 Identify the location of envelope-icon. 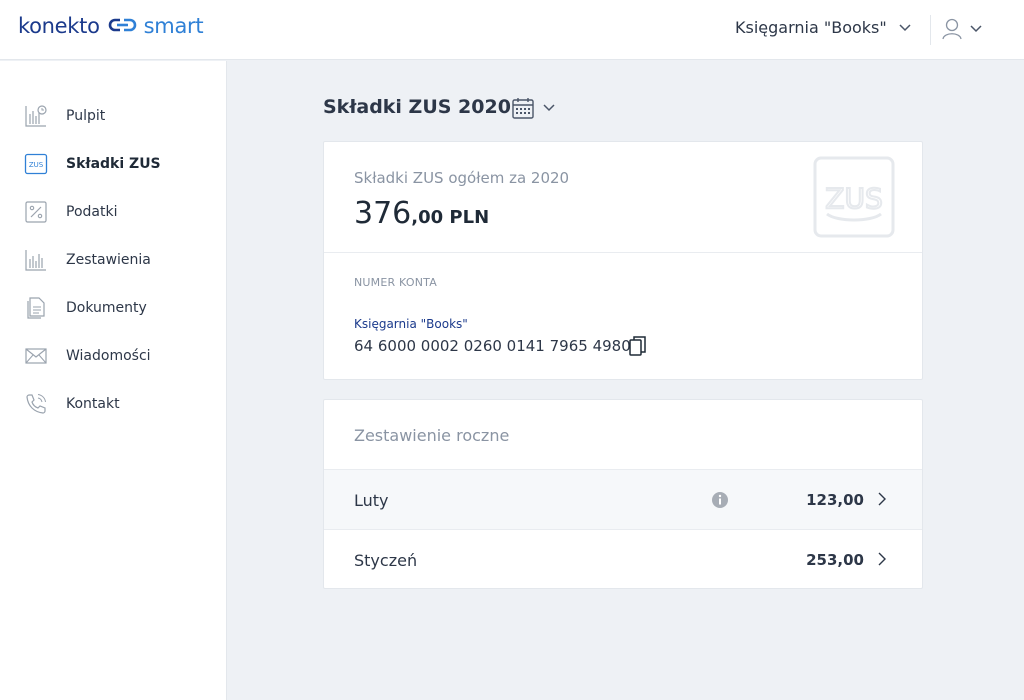
(36, 356).